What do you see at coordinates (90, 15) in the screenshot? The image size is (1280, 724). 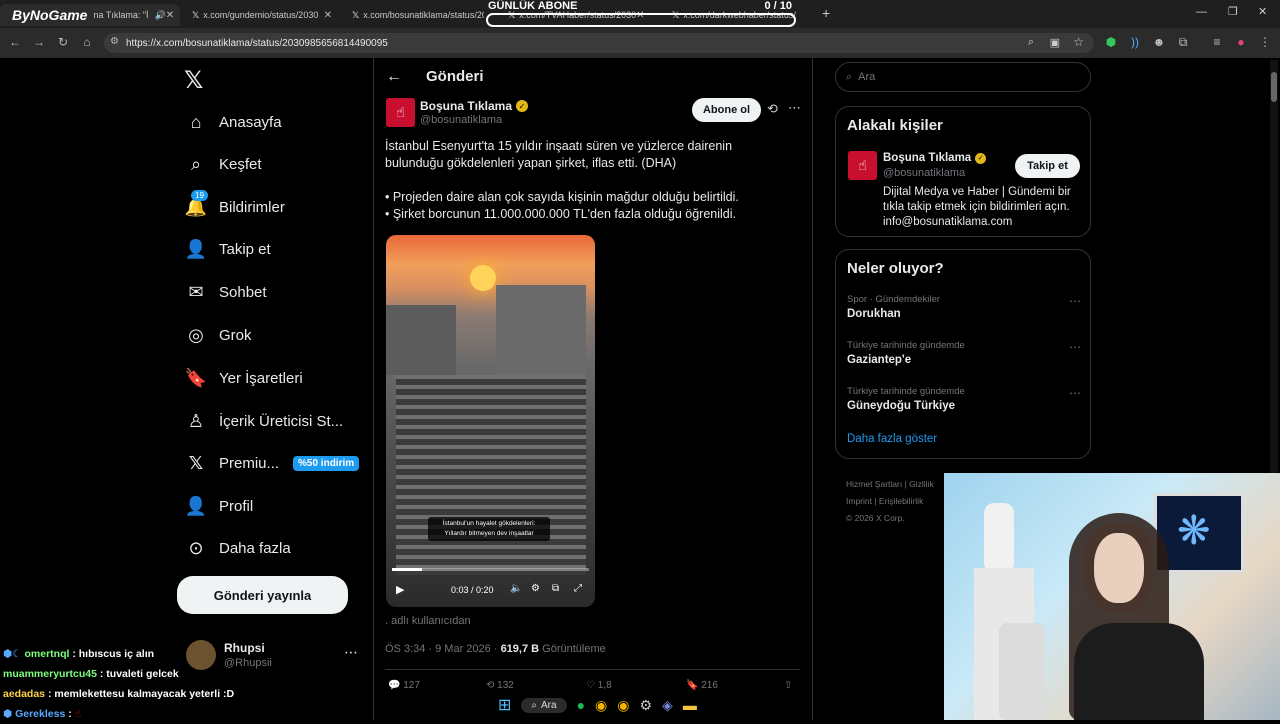 I see `browser-tab-active: ByNoGame na Tıklama: "İ 🔊 ✕` at bounding box center [90, 15].